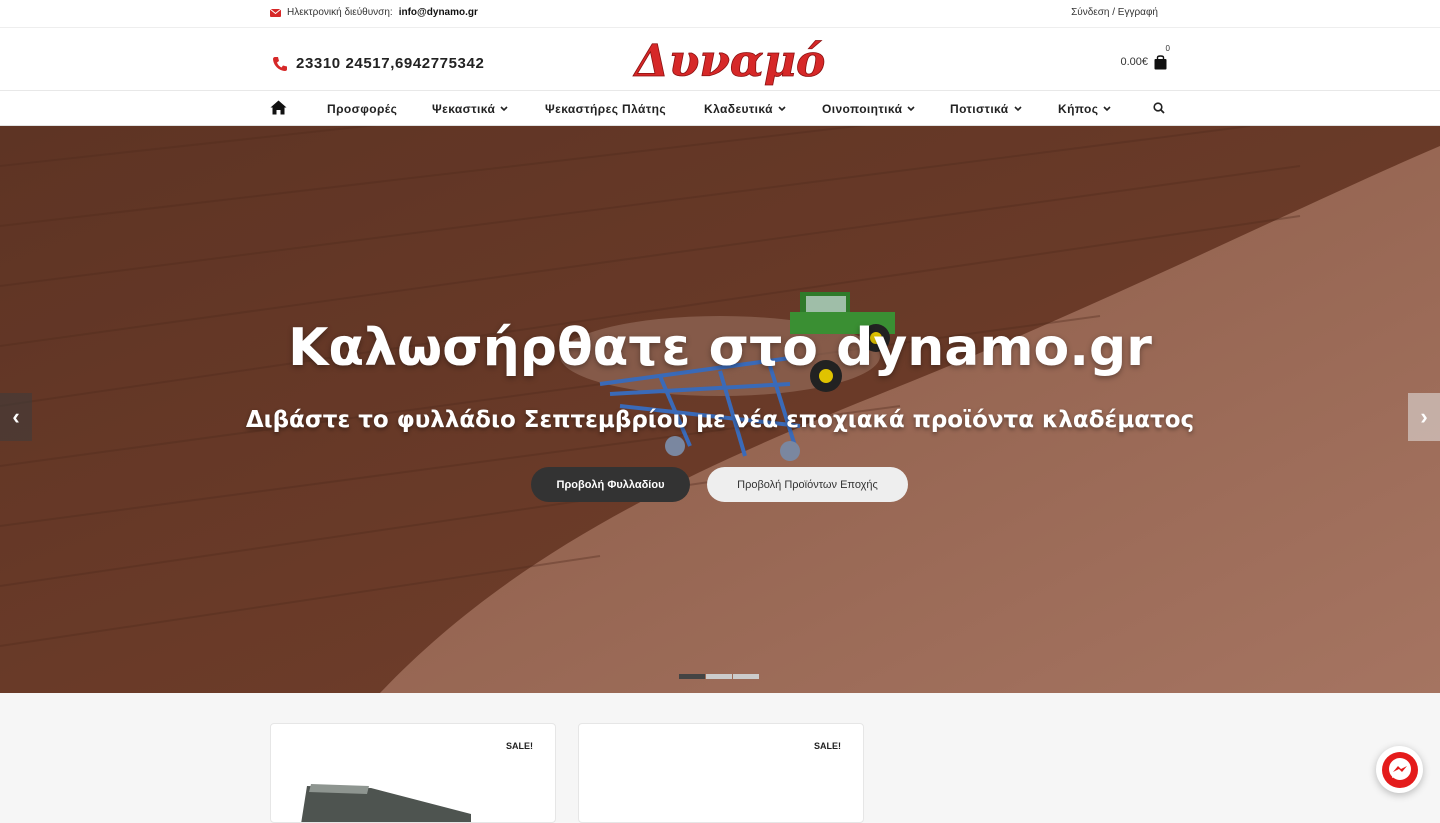 The height and width of the screenshot is (823, 1440). Describe the element at coordinates (610, 484) in the screenshot. I see `view-brochure-button: Προβολή Φυλλαδίου` at that location.